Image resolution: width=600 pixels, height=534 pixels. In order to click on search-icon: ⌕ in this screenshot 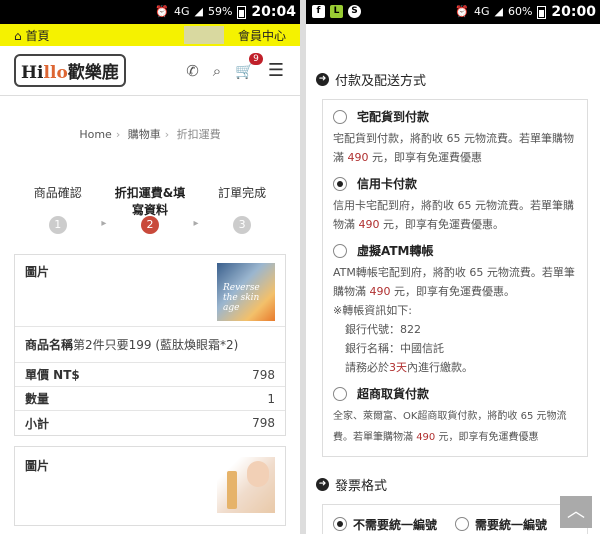, I will do `click(217, 71)`.